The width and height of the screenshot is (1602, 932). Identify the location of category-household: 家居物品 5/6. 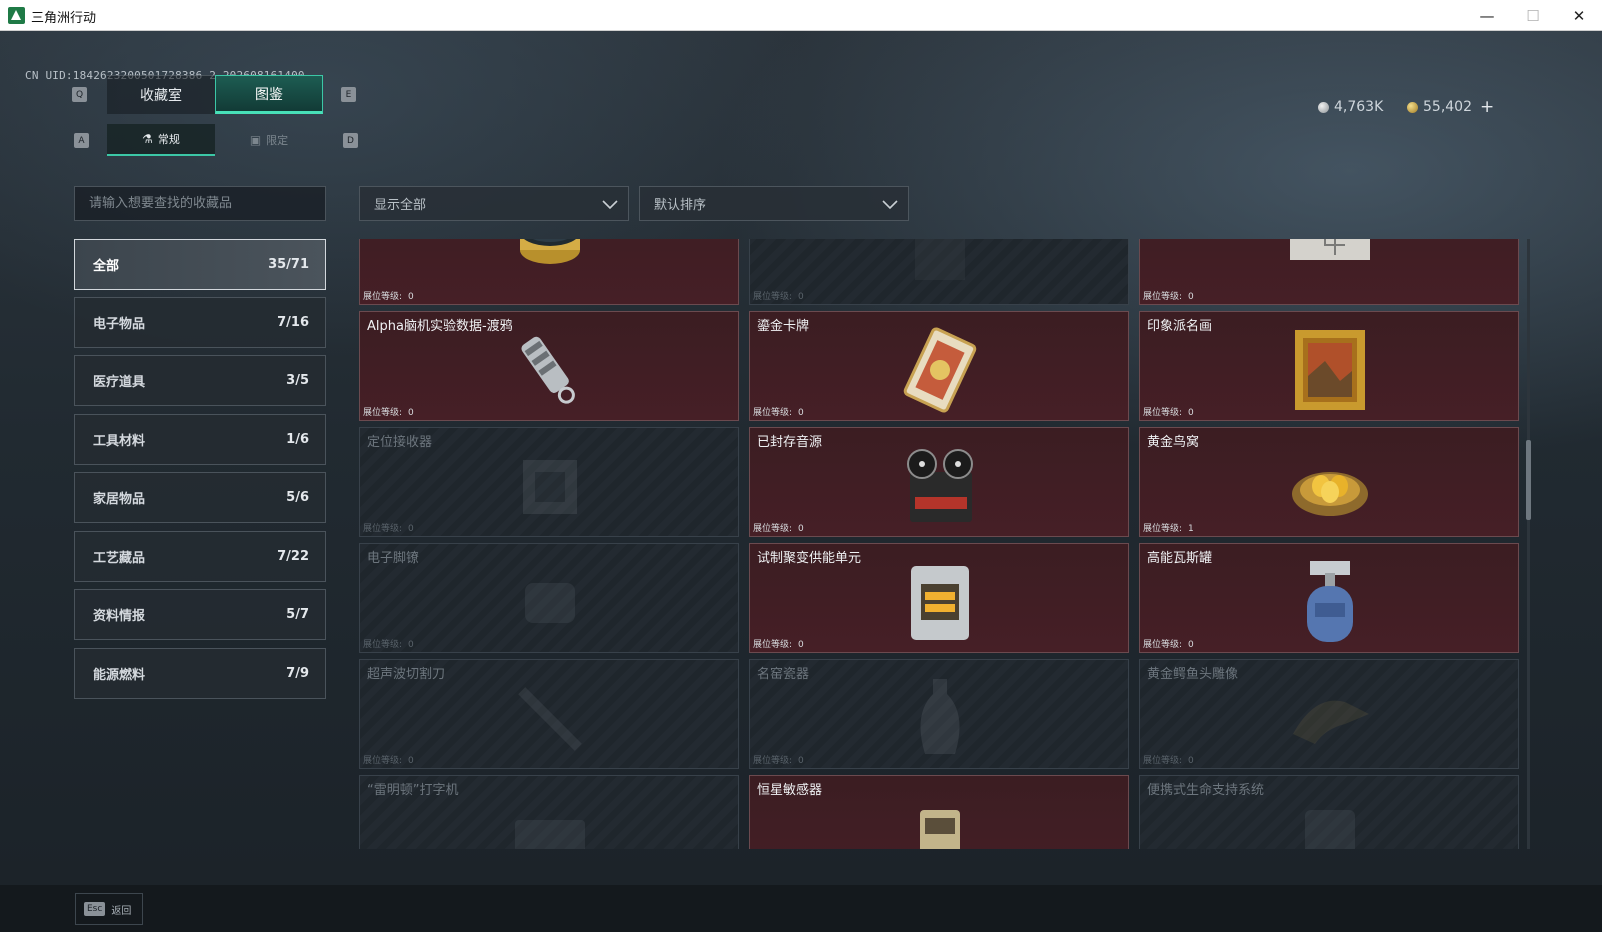
(200, 497).